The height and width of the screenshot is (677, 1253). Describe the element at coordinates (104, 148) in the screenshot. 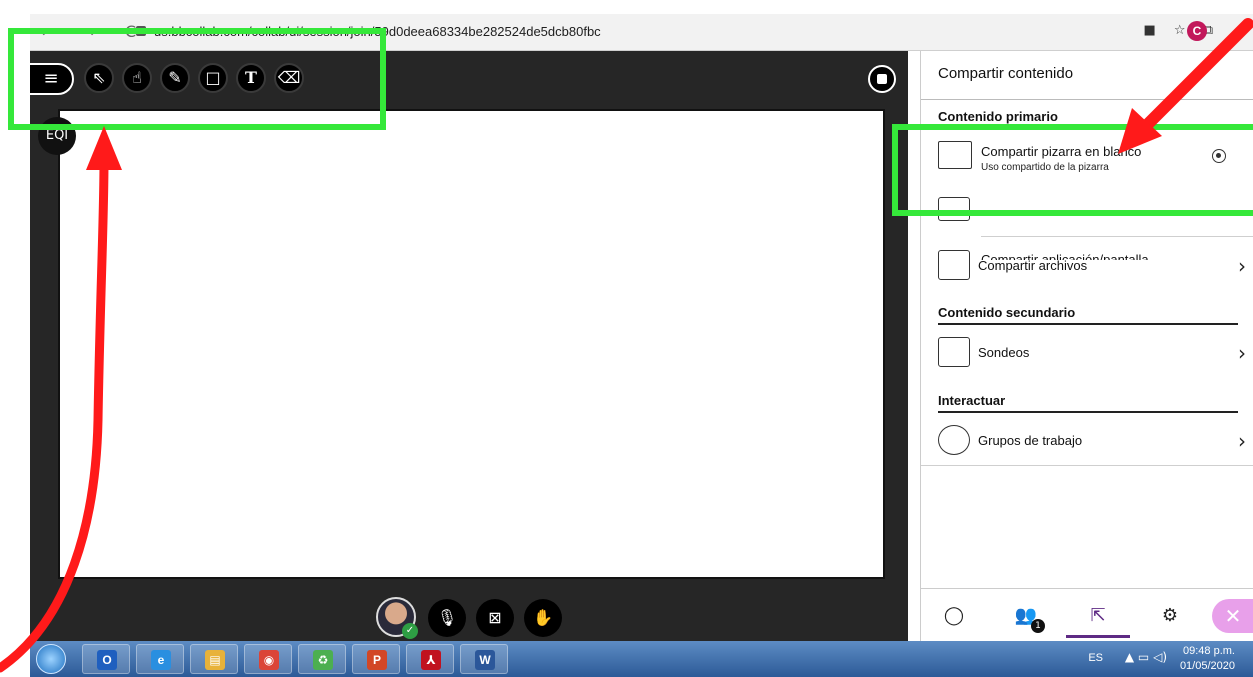

I see `red-arrowhead-up` at that location.